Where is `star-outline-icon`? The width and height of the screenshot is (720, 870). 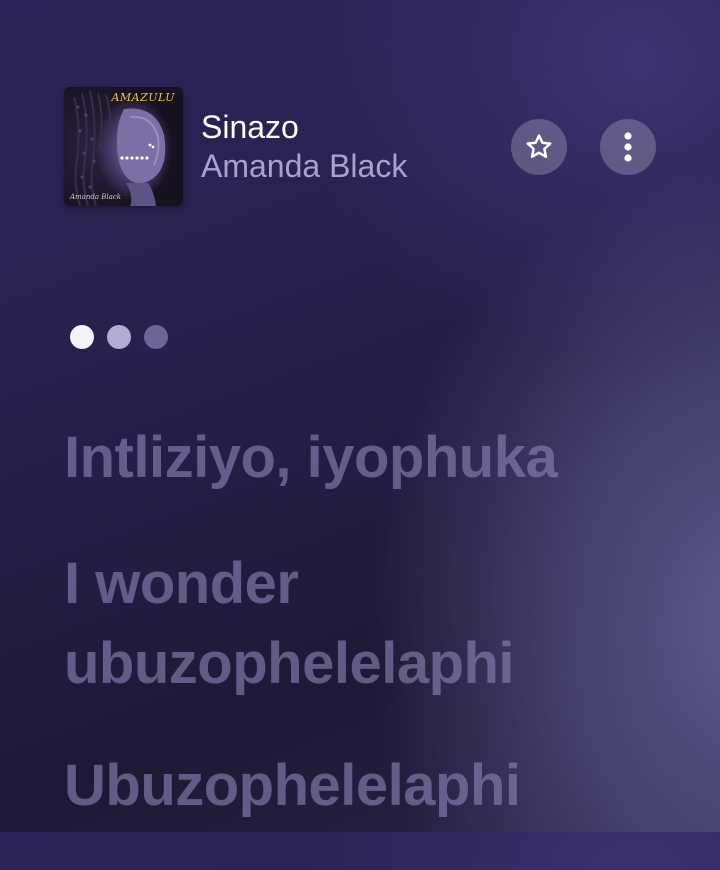
star-outline-icon is located at coordinates (539, 146).